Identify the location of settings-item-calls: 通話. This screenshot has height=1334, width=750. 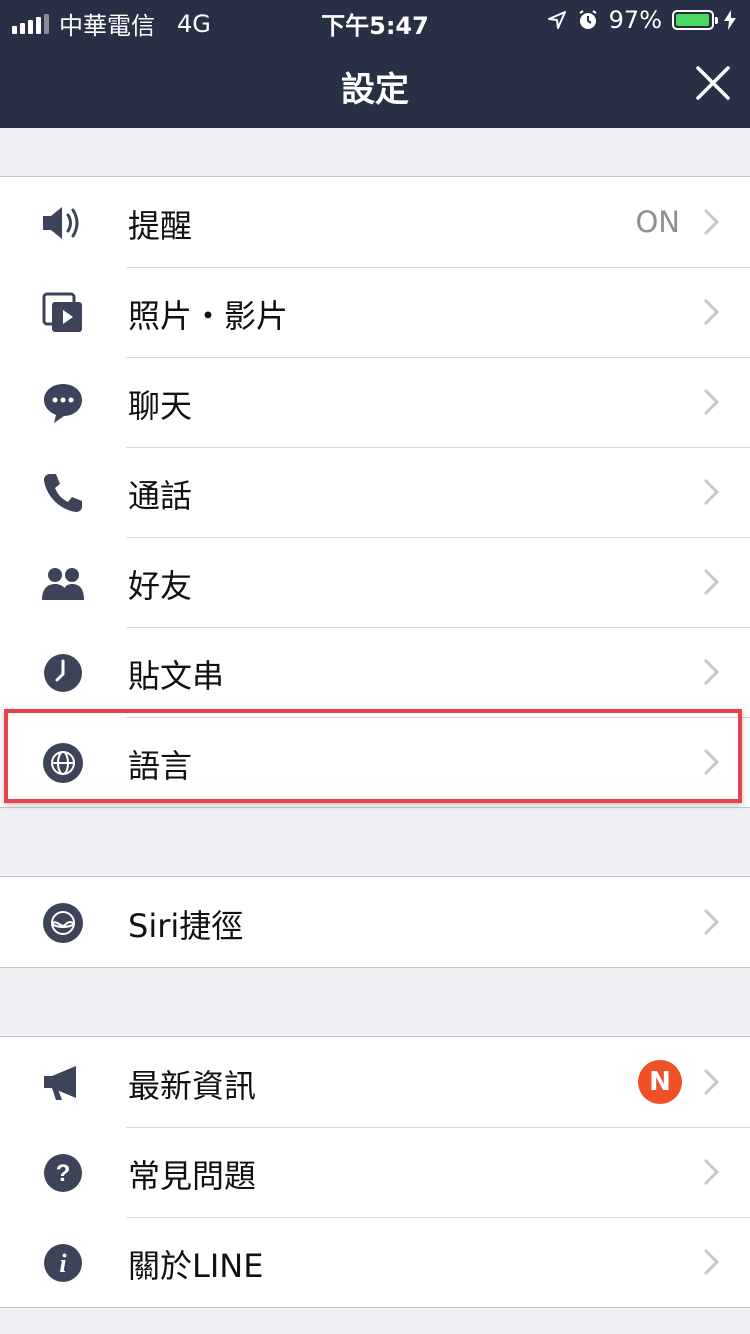
(375, 492).